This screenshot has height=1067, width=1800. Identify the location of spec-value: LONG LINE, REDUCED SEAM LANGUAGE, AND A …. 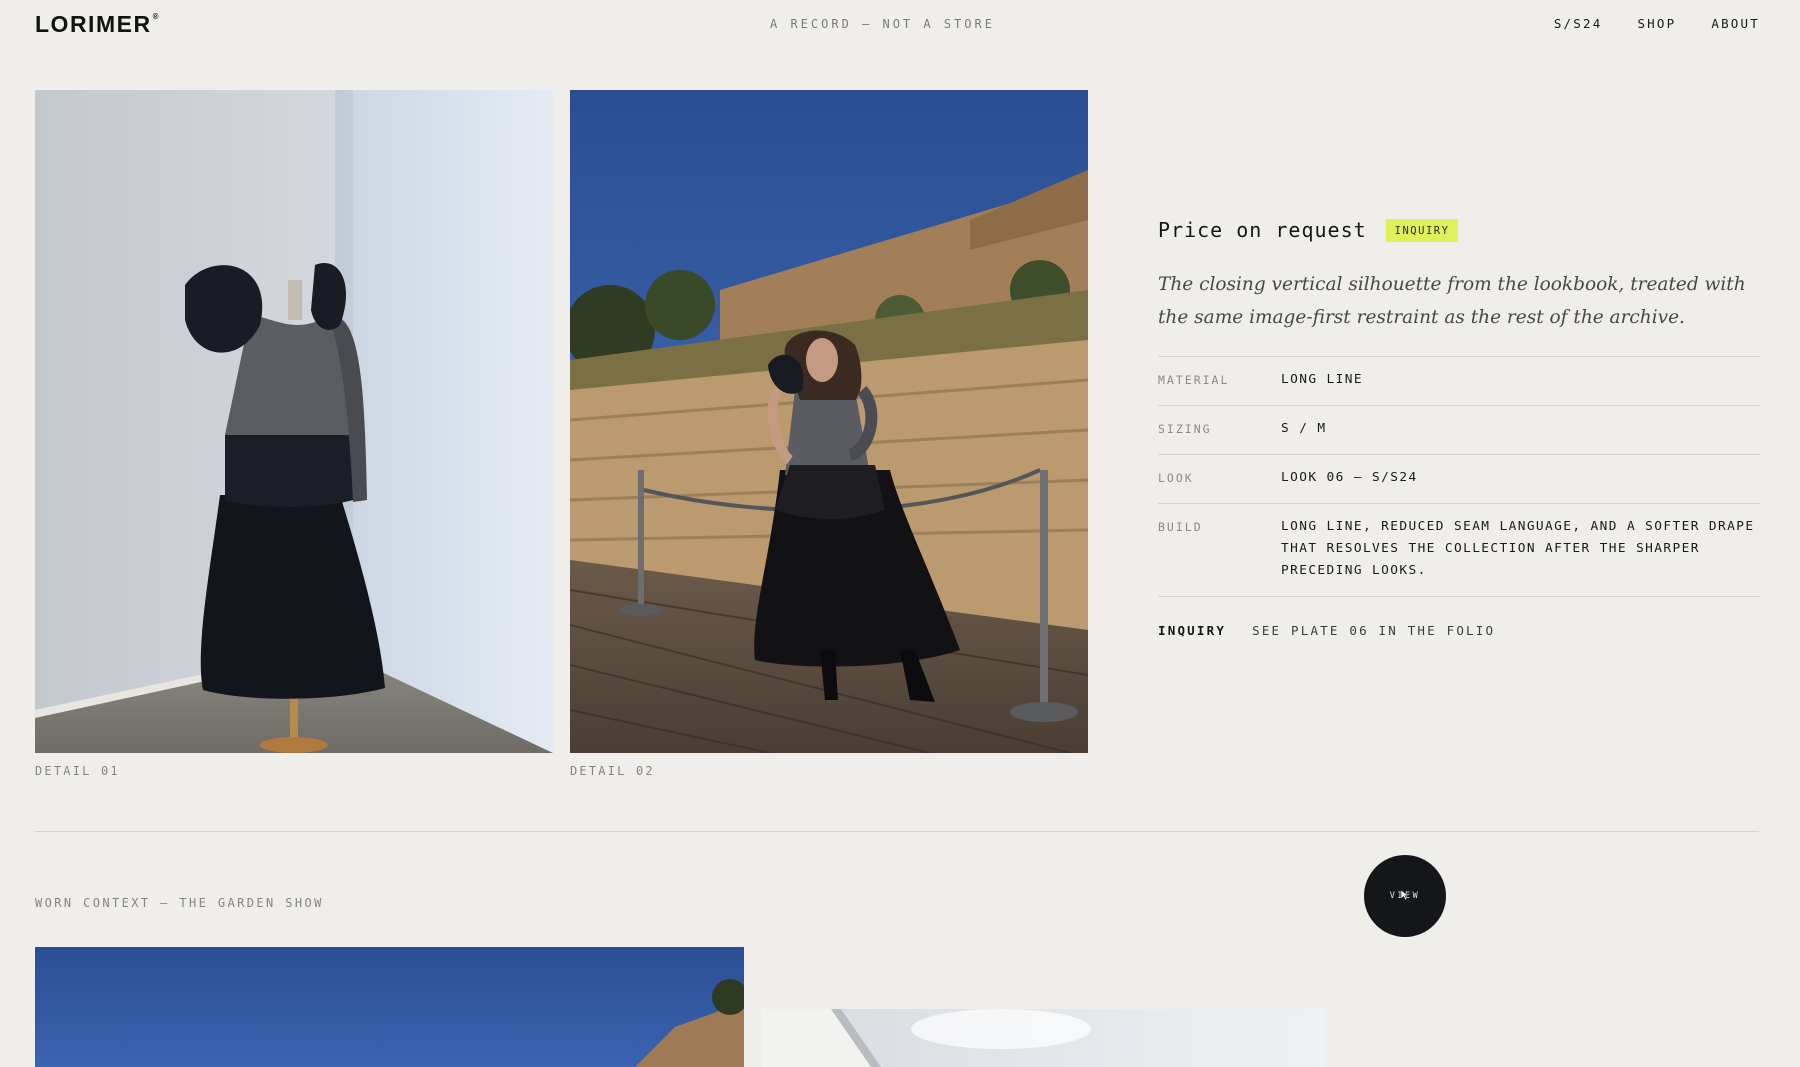
(1518, 548).